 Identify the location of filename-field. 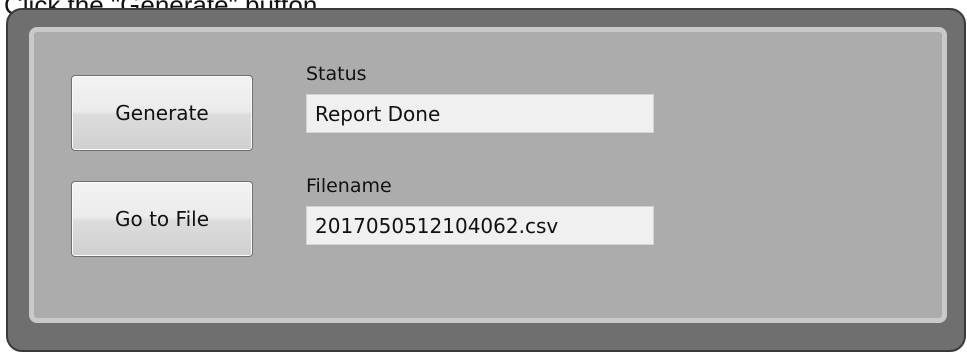
(480, 225).